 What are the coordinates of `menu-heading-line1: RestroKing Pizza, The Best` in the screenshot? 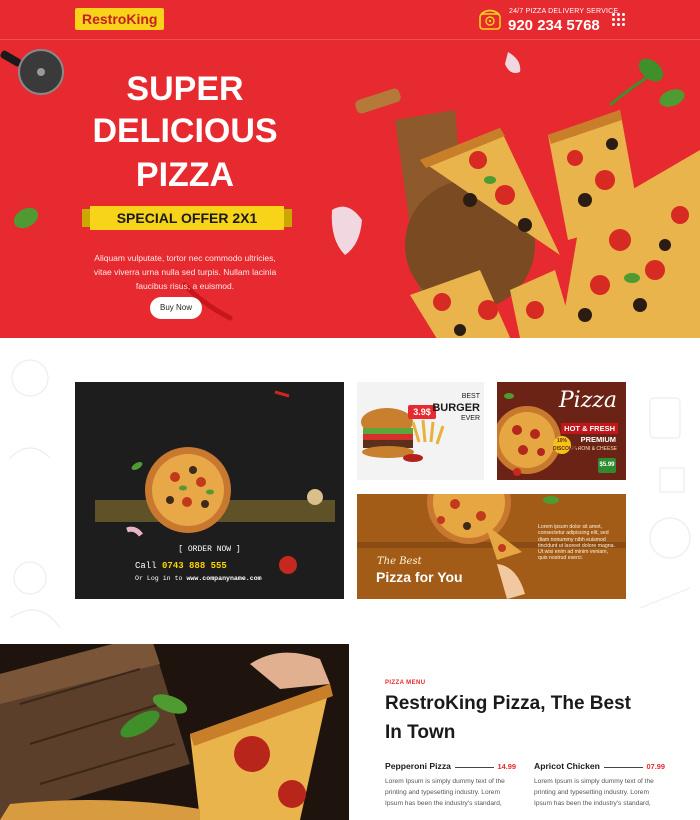 It's located at (508, 703).